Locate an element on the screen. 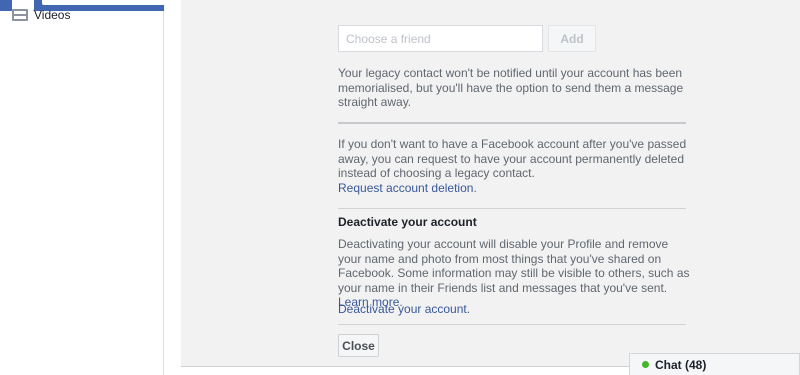 The width and height of the screenshot is (800, 375). videos-icon is located at coordinates (20, 15).